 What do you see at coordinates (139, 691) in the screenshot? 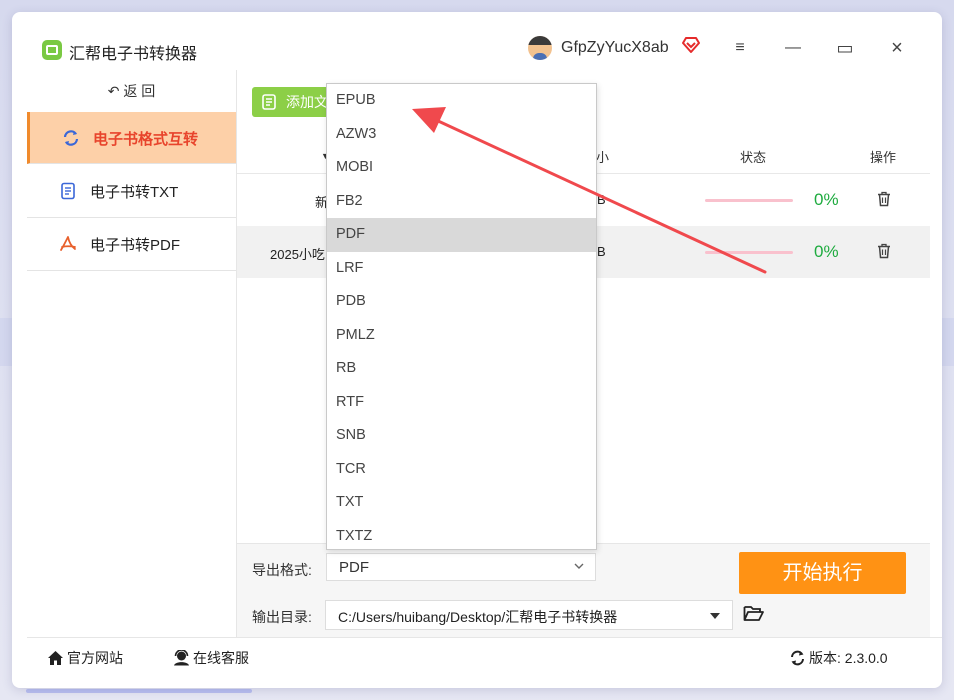
I see `background-line` at bounding box center [139, 691].